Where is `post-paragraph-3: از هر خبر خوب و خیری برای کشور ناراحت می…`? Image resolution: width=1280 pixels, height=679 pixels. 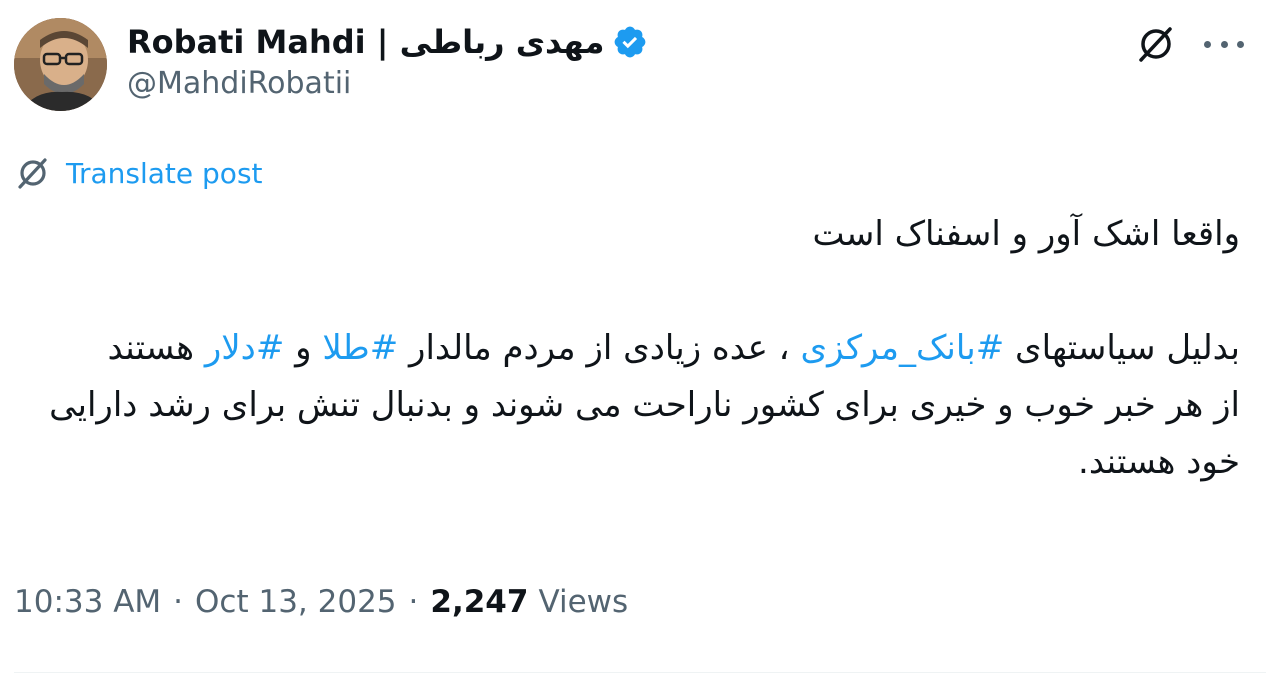 post-paragraph-3: از هر خبر خوب و خیری برای کشور ناراحت می… is located at coordinates (644, 433).